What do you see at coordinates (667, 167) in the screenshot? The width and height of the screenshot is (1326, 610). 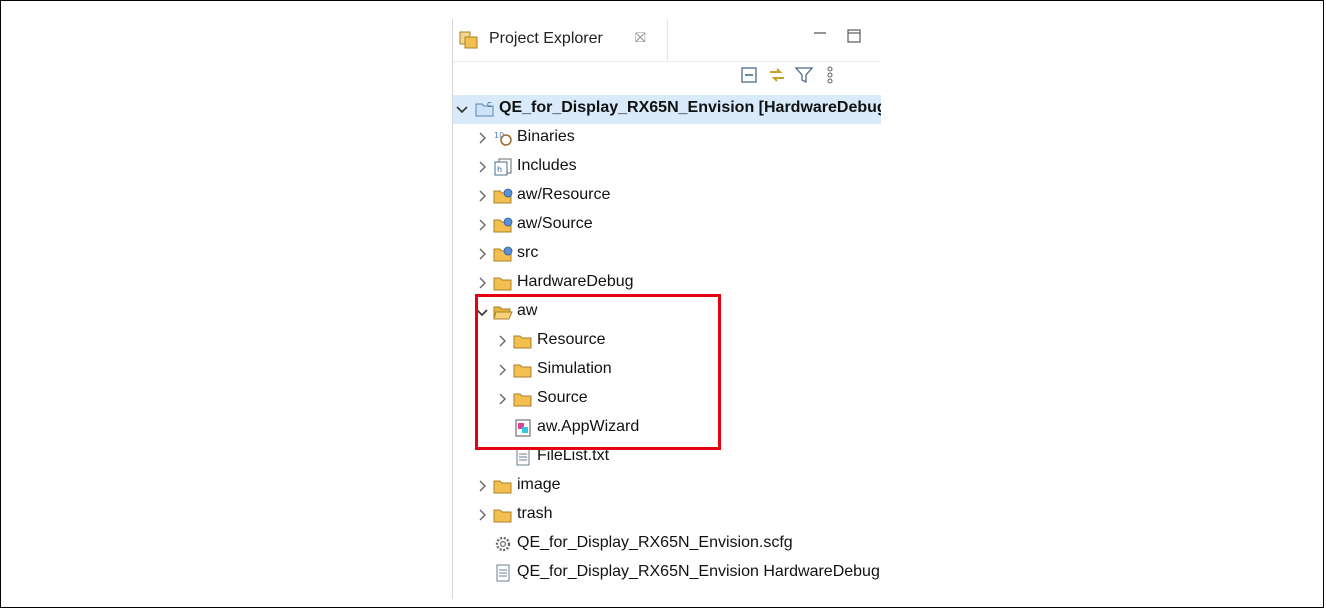 I see `tree-item-includes: h Includes` at bounding box center [667, 167].